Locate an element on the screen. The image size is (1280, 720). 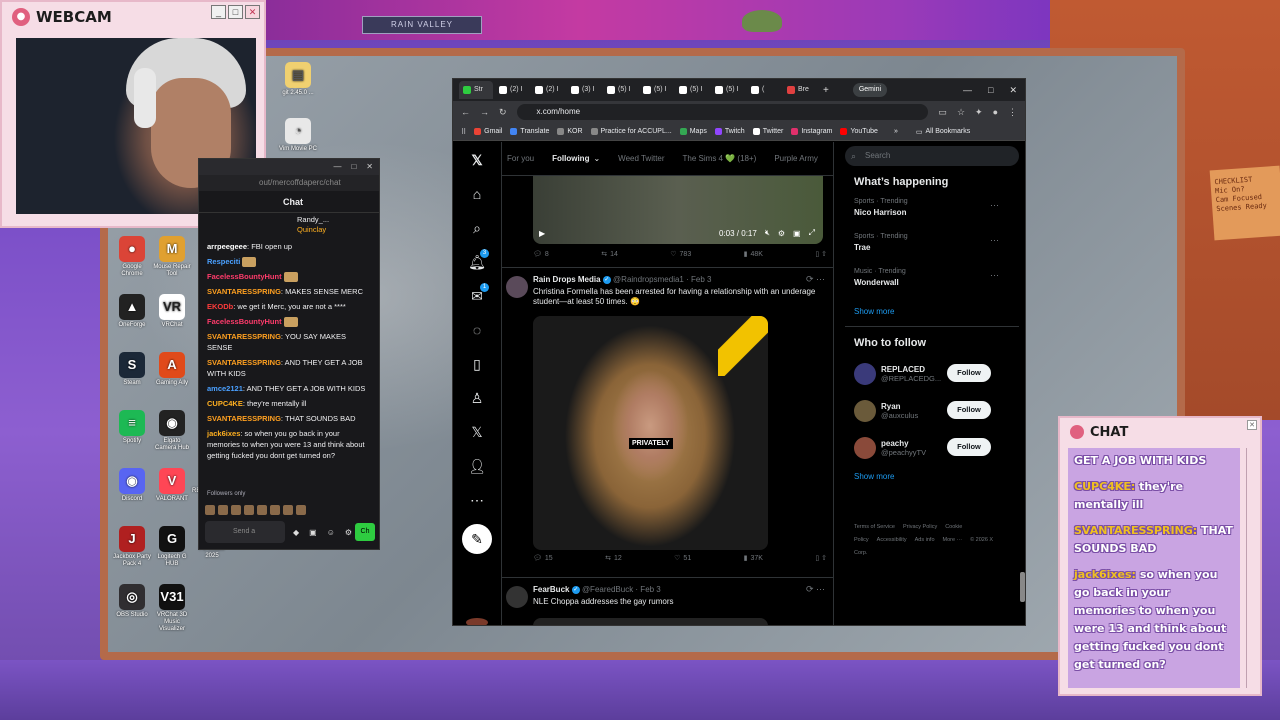
browser-tab: Str is located at coordinates (476, 90).